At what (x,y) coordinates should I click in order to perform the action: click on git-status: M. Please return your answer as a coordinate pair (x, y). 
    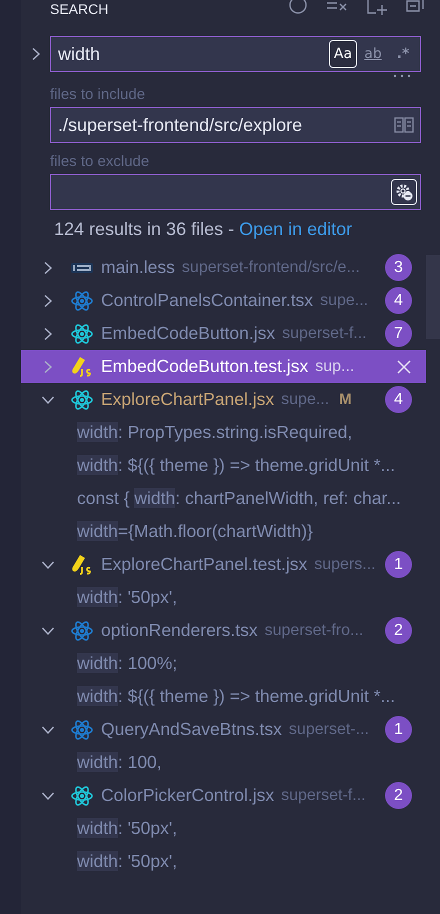
    Looking at the image, I should click on (345, 399).